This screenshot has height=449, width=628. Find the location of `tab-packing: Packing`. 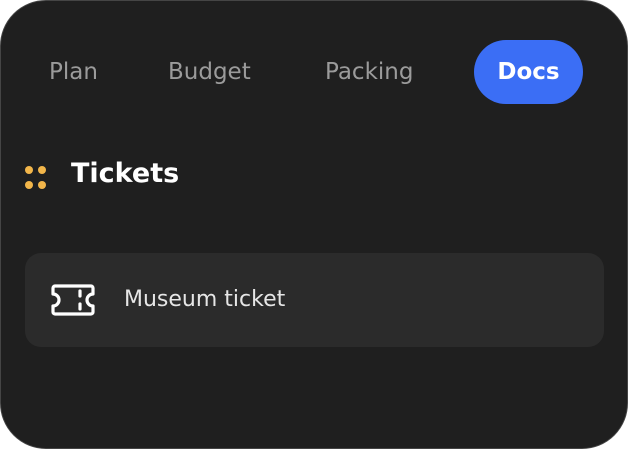

tab-packing: Packing is located at coordinates (369, 72).